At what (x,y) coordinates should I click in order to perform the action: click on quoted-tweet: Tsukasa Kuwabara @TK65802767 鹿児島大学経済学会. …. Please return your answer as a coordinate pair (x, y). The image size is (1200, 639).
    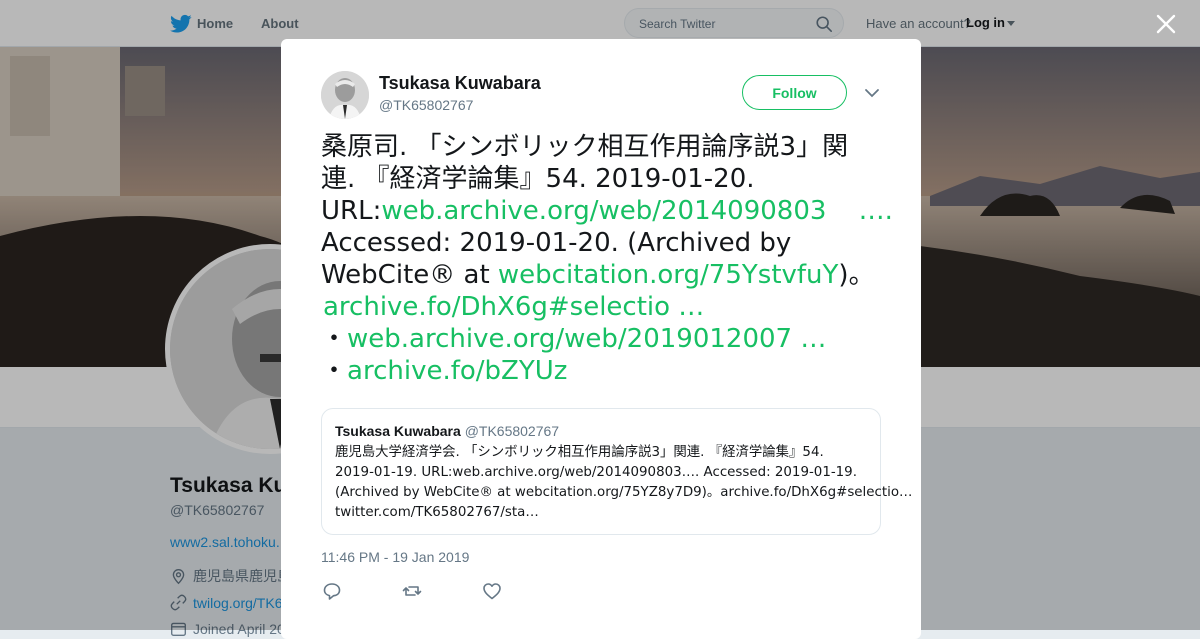
    Looking at the image, I should click on (617, 471).